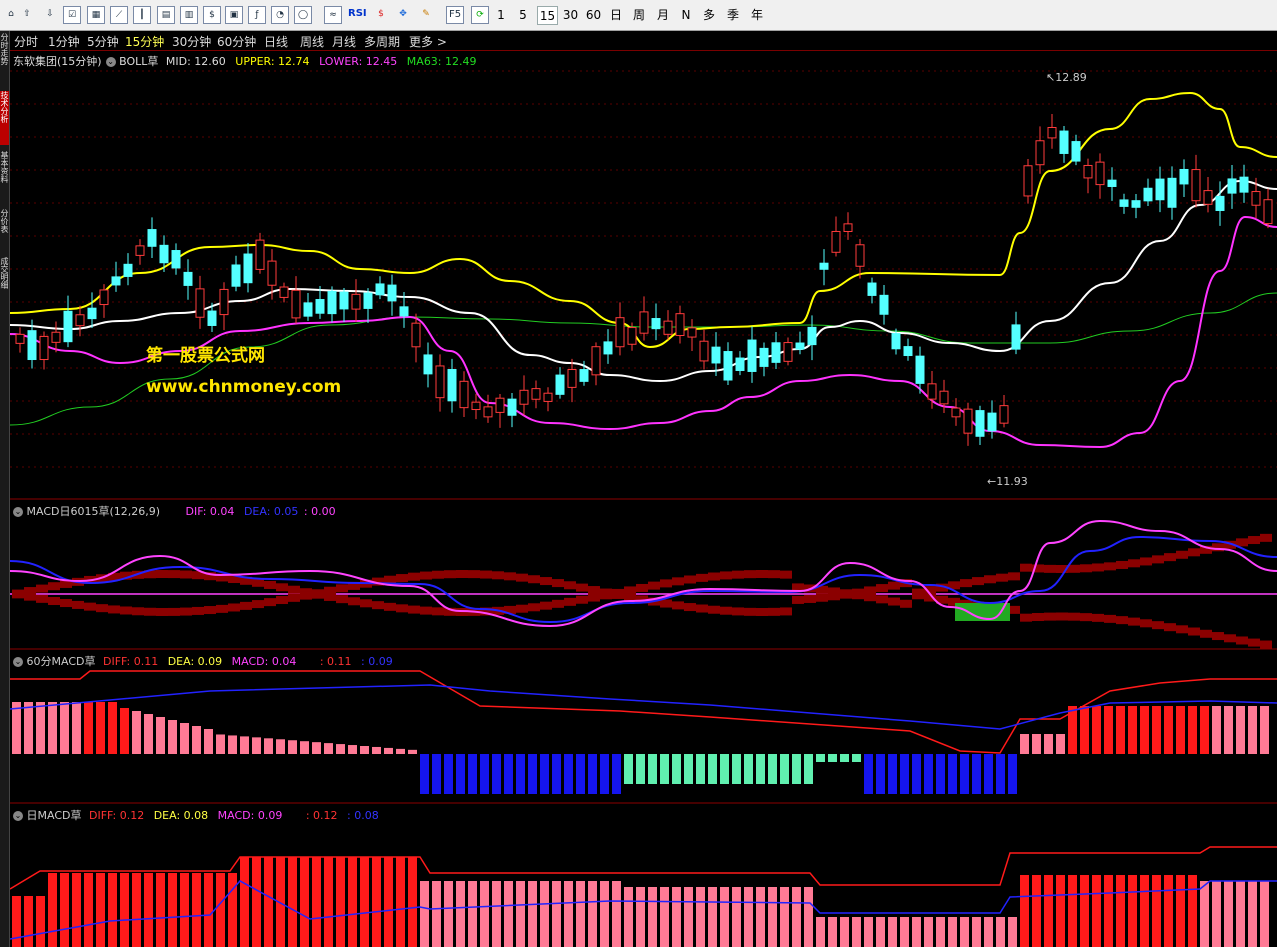 This screenshot has height=947, width=1277. What do you see at coordinates (276, 41) in the screenshot?
I see `period-tab-6: 日线` at bounding box center [276, 41].